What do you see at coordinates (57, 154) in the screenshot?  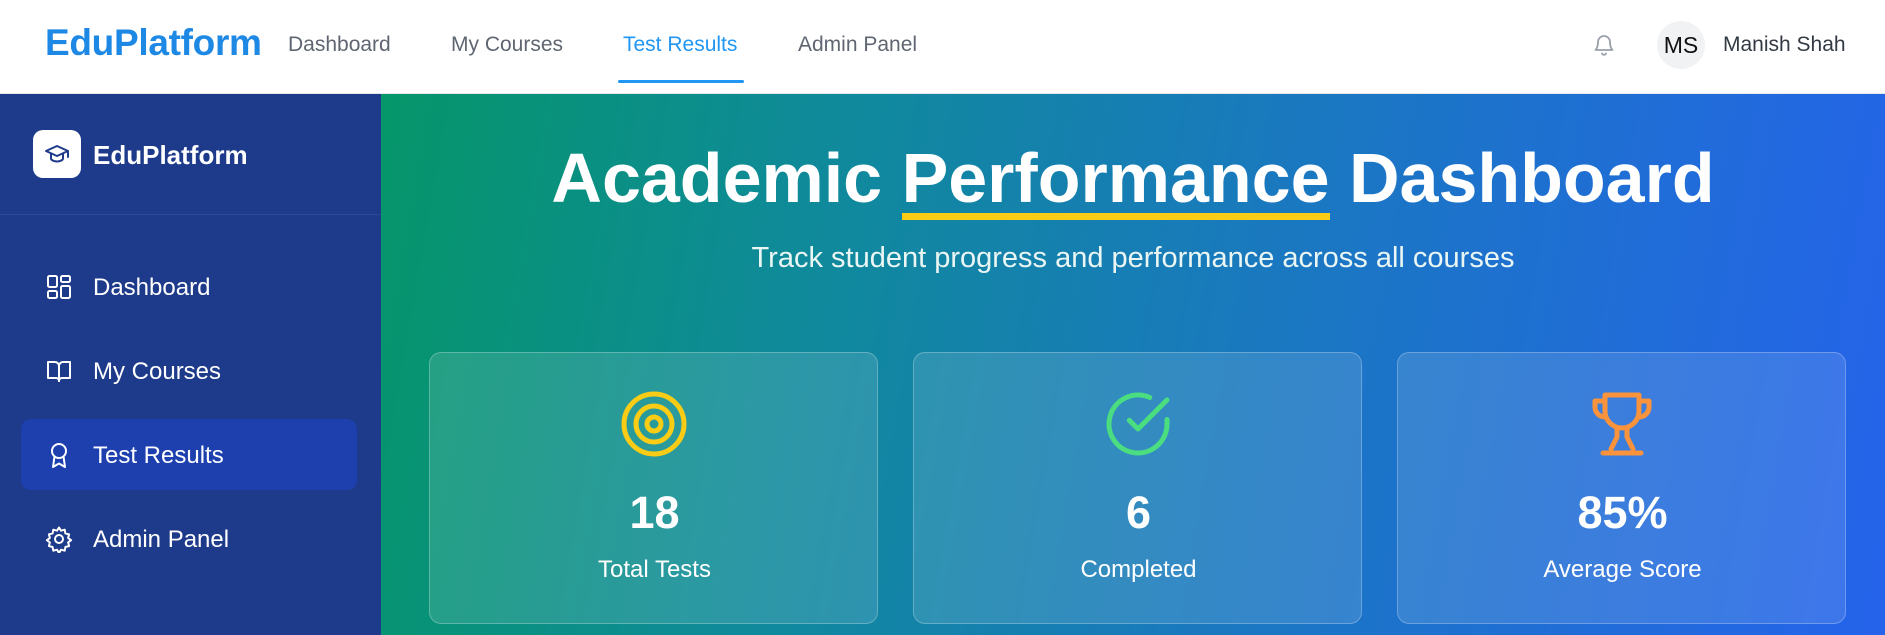 I see `graduation-cap-icon` at bounding box center [57, 154].